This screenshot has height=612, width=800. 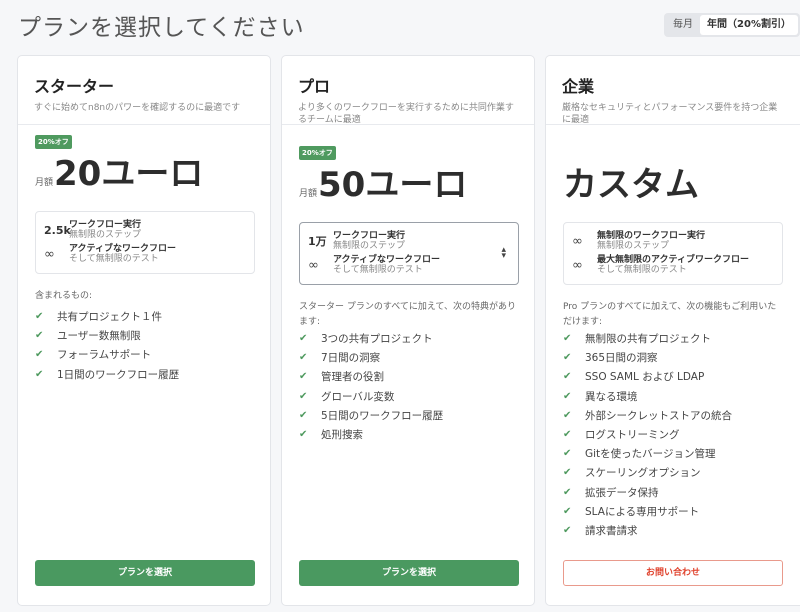 What do you see at coordinates (647, 415) in the screenshot?
I see `list-item: ✔ 外部シークレットストアの統合` at bounding box center [647, 415].